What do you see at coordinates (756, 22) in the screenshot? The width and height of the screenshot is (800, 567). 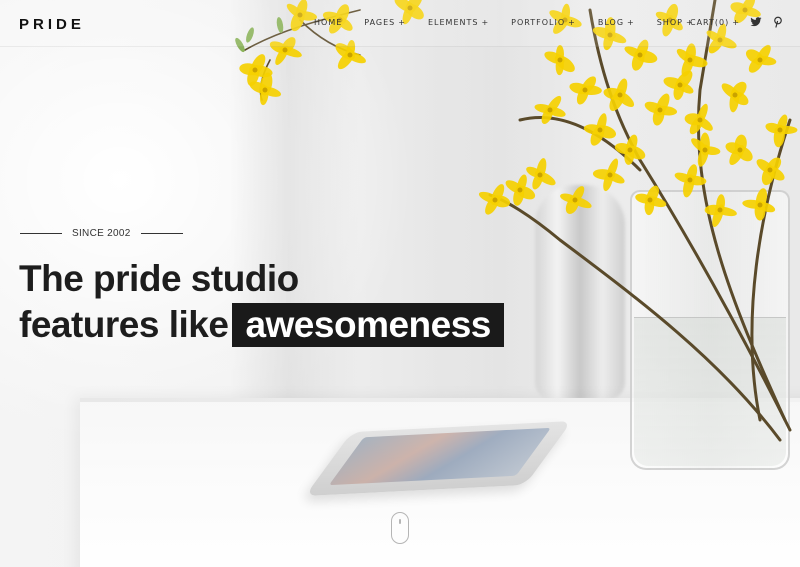 I see `twitter-icon` at bounding box center [756, 22].